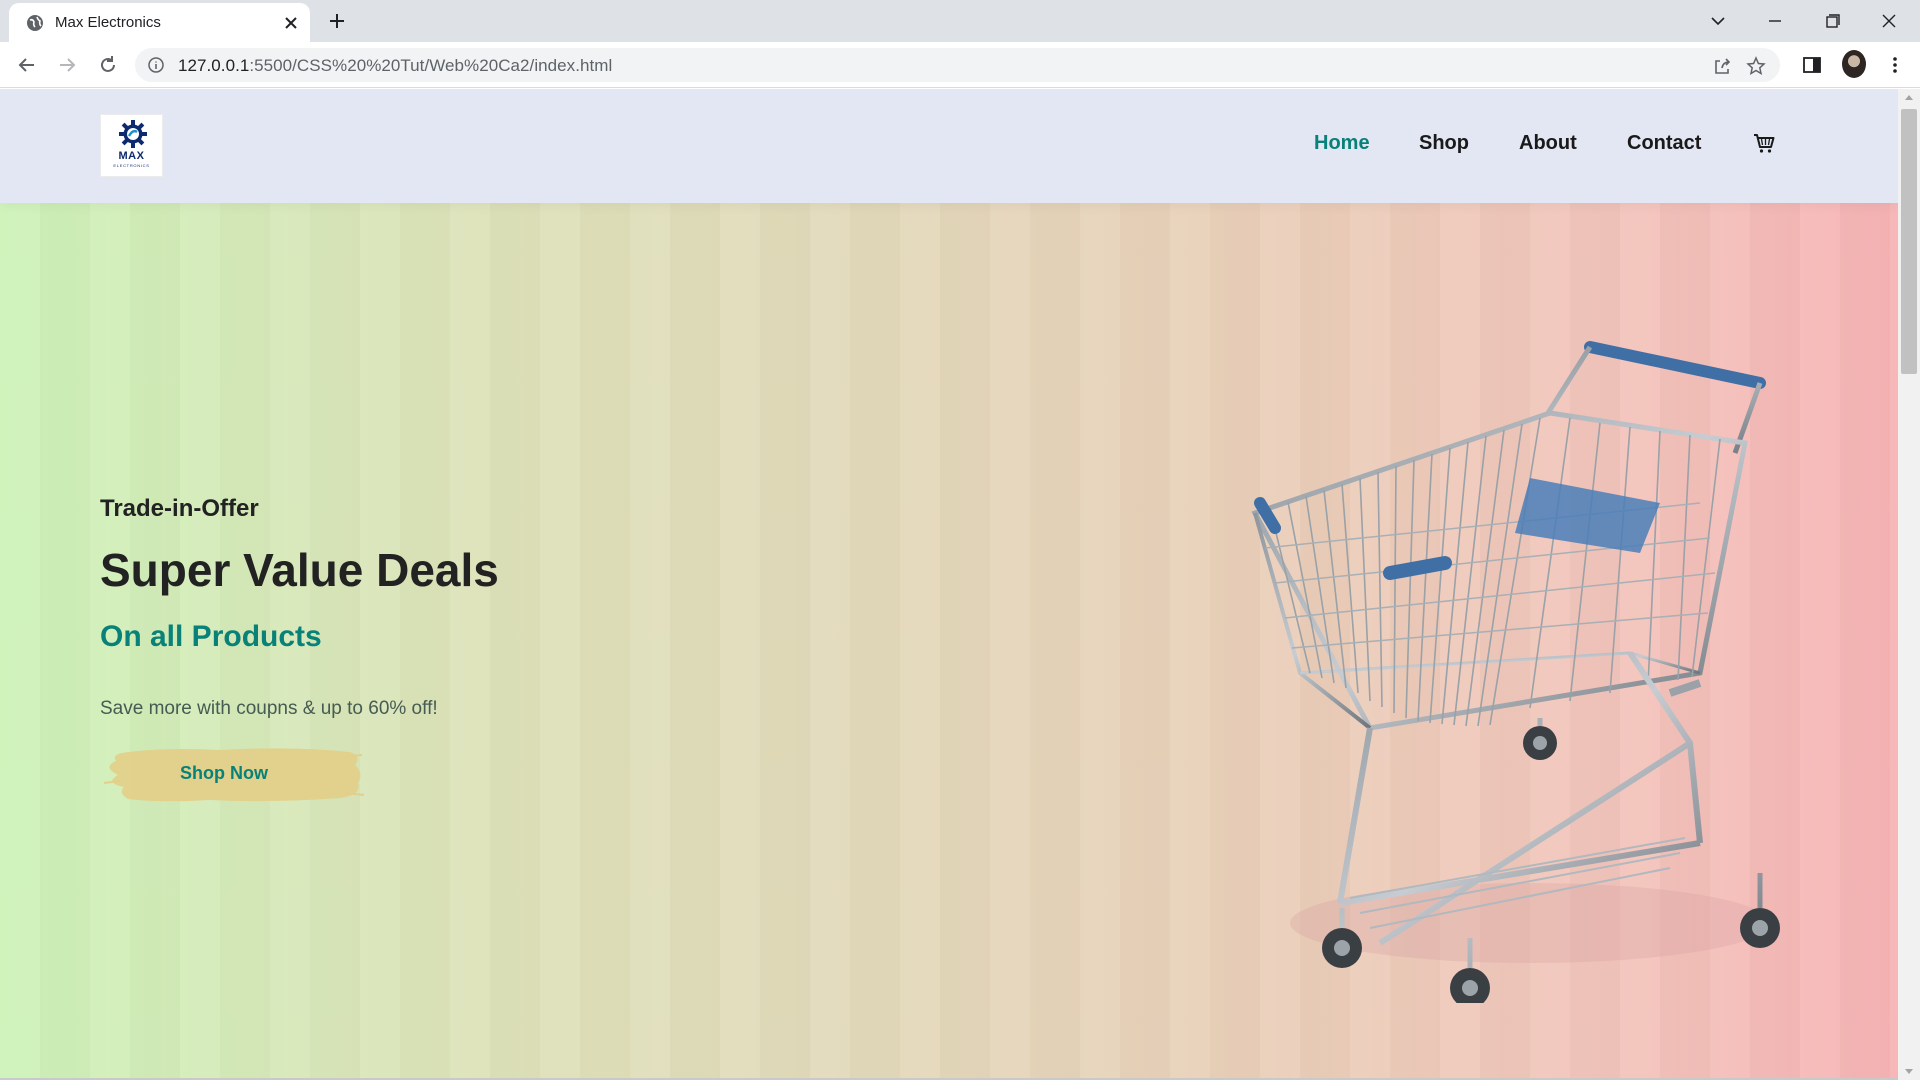 This screenshot has height=1080, width=1920. What do you see at coordinates (1909, 584) in the screenshot?
I see `page-scrollbar` at bounding box center [1909, 584].